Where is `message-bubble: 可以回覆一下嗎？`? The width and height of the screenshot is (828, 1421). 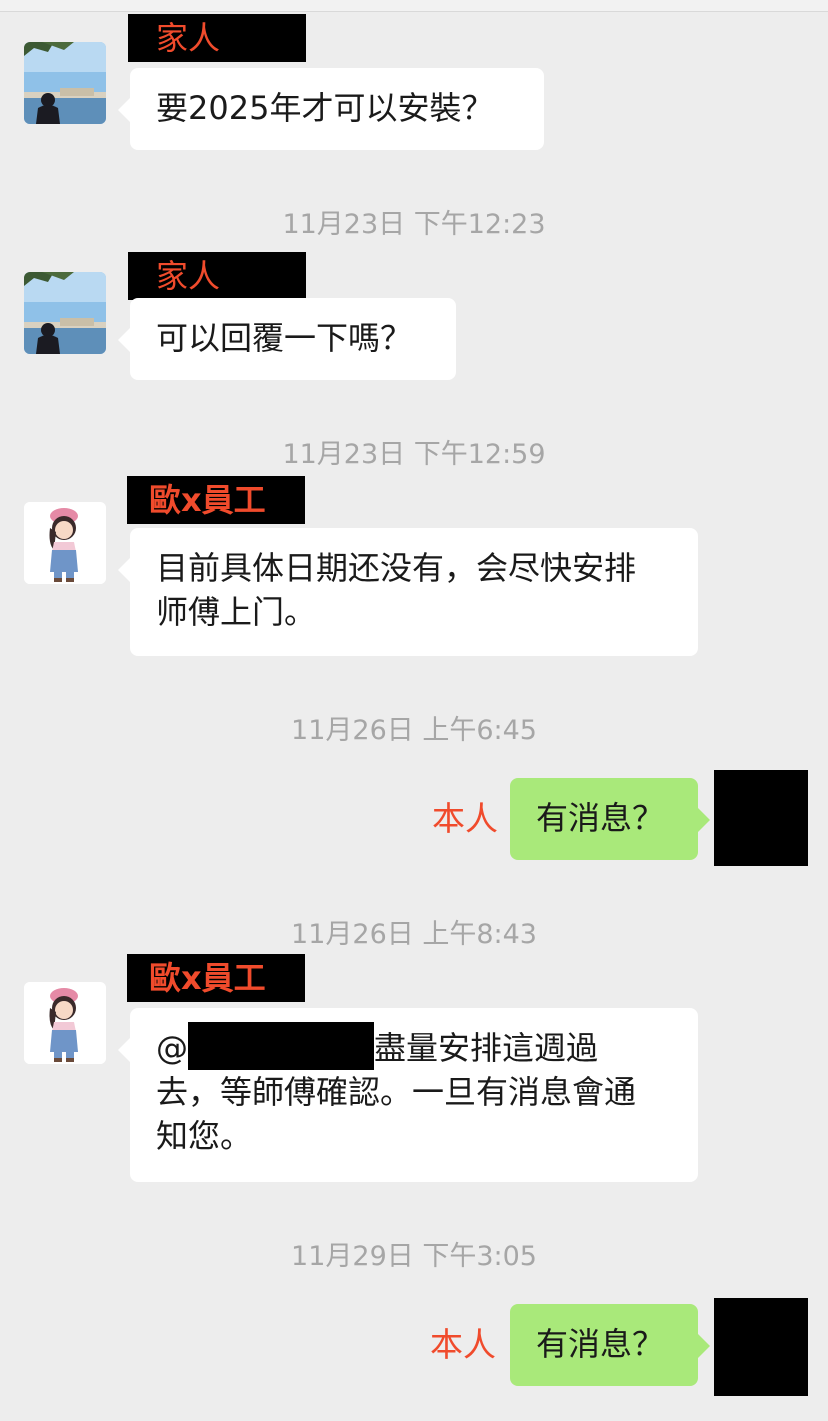
message-bubble: 可以回覆一下嗎？ is located at coordinates (287, 339).